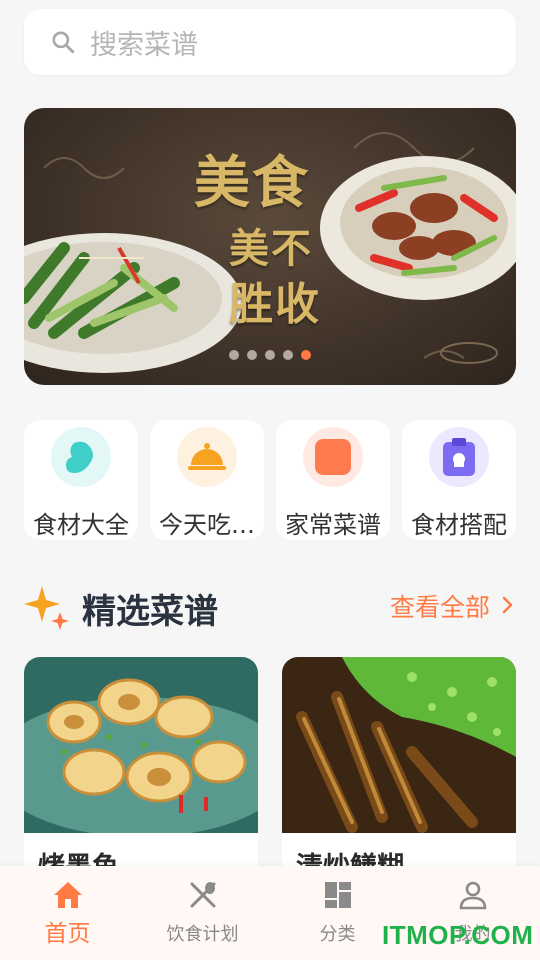 The height and width of the screenshot is (960, 540). Describe the element at coordinates (252, 183) in the screenshot. I see `banner-title-line1: 美食` at that location.